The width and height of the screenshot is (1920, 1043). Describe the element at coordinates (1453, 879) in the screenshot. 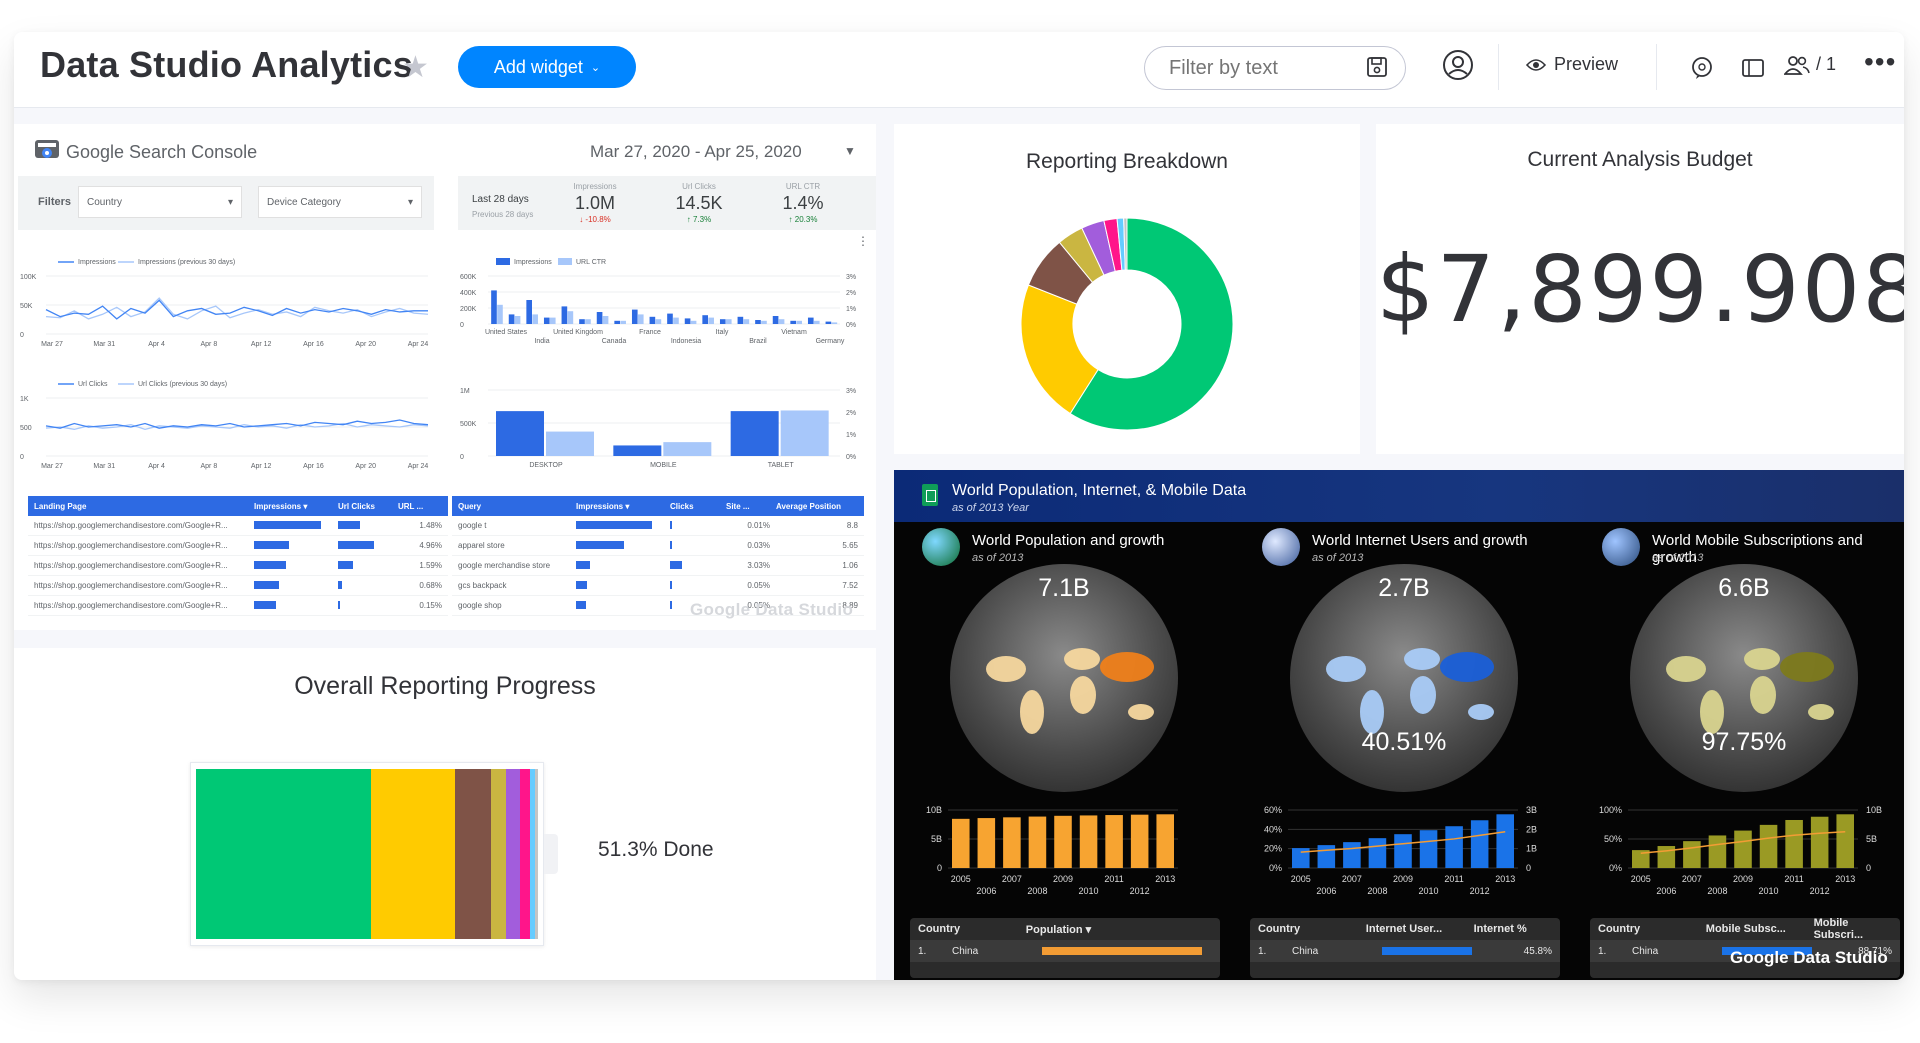

I see `x-tick-label: 2011` at that location.